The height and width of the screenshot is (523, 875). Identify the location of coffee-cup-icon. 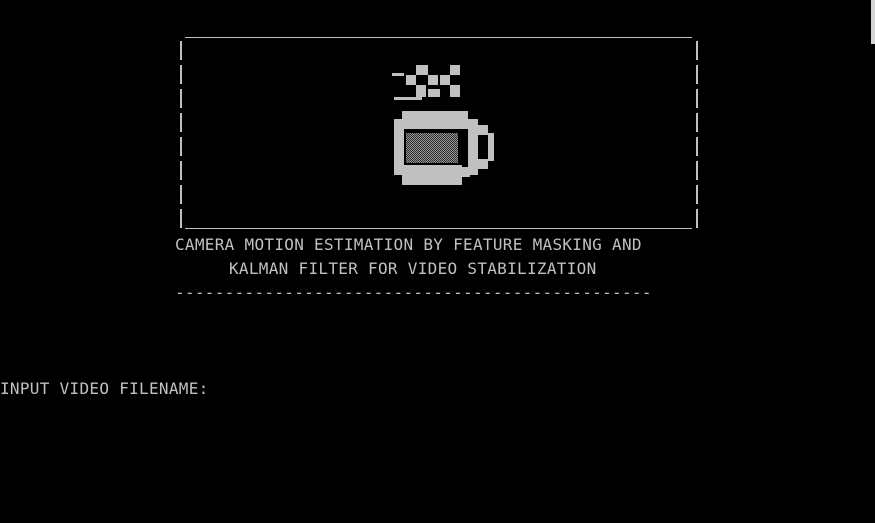
(443, 125).